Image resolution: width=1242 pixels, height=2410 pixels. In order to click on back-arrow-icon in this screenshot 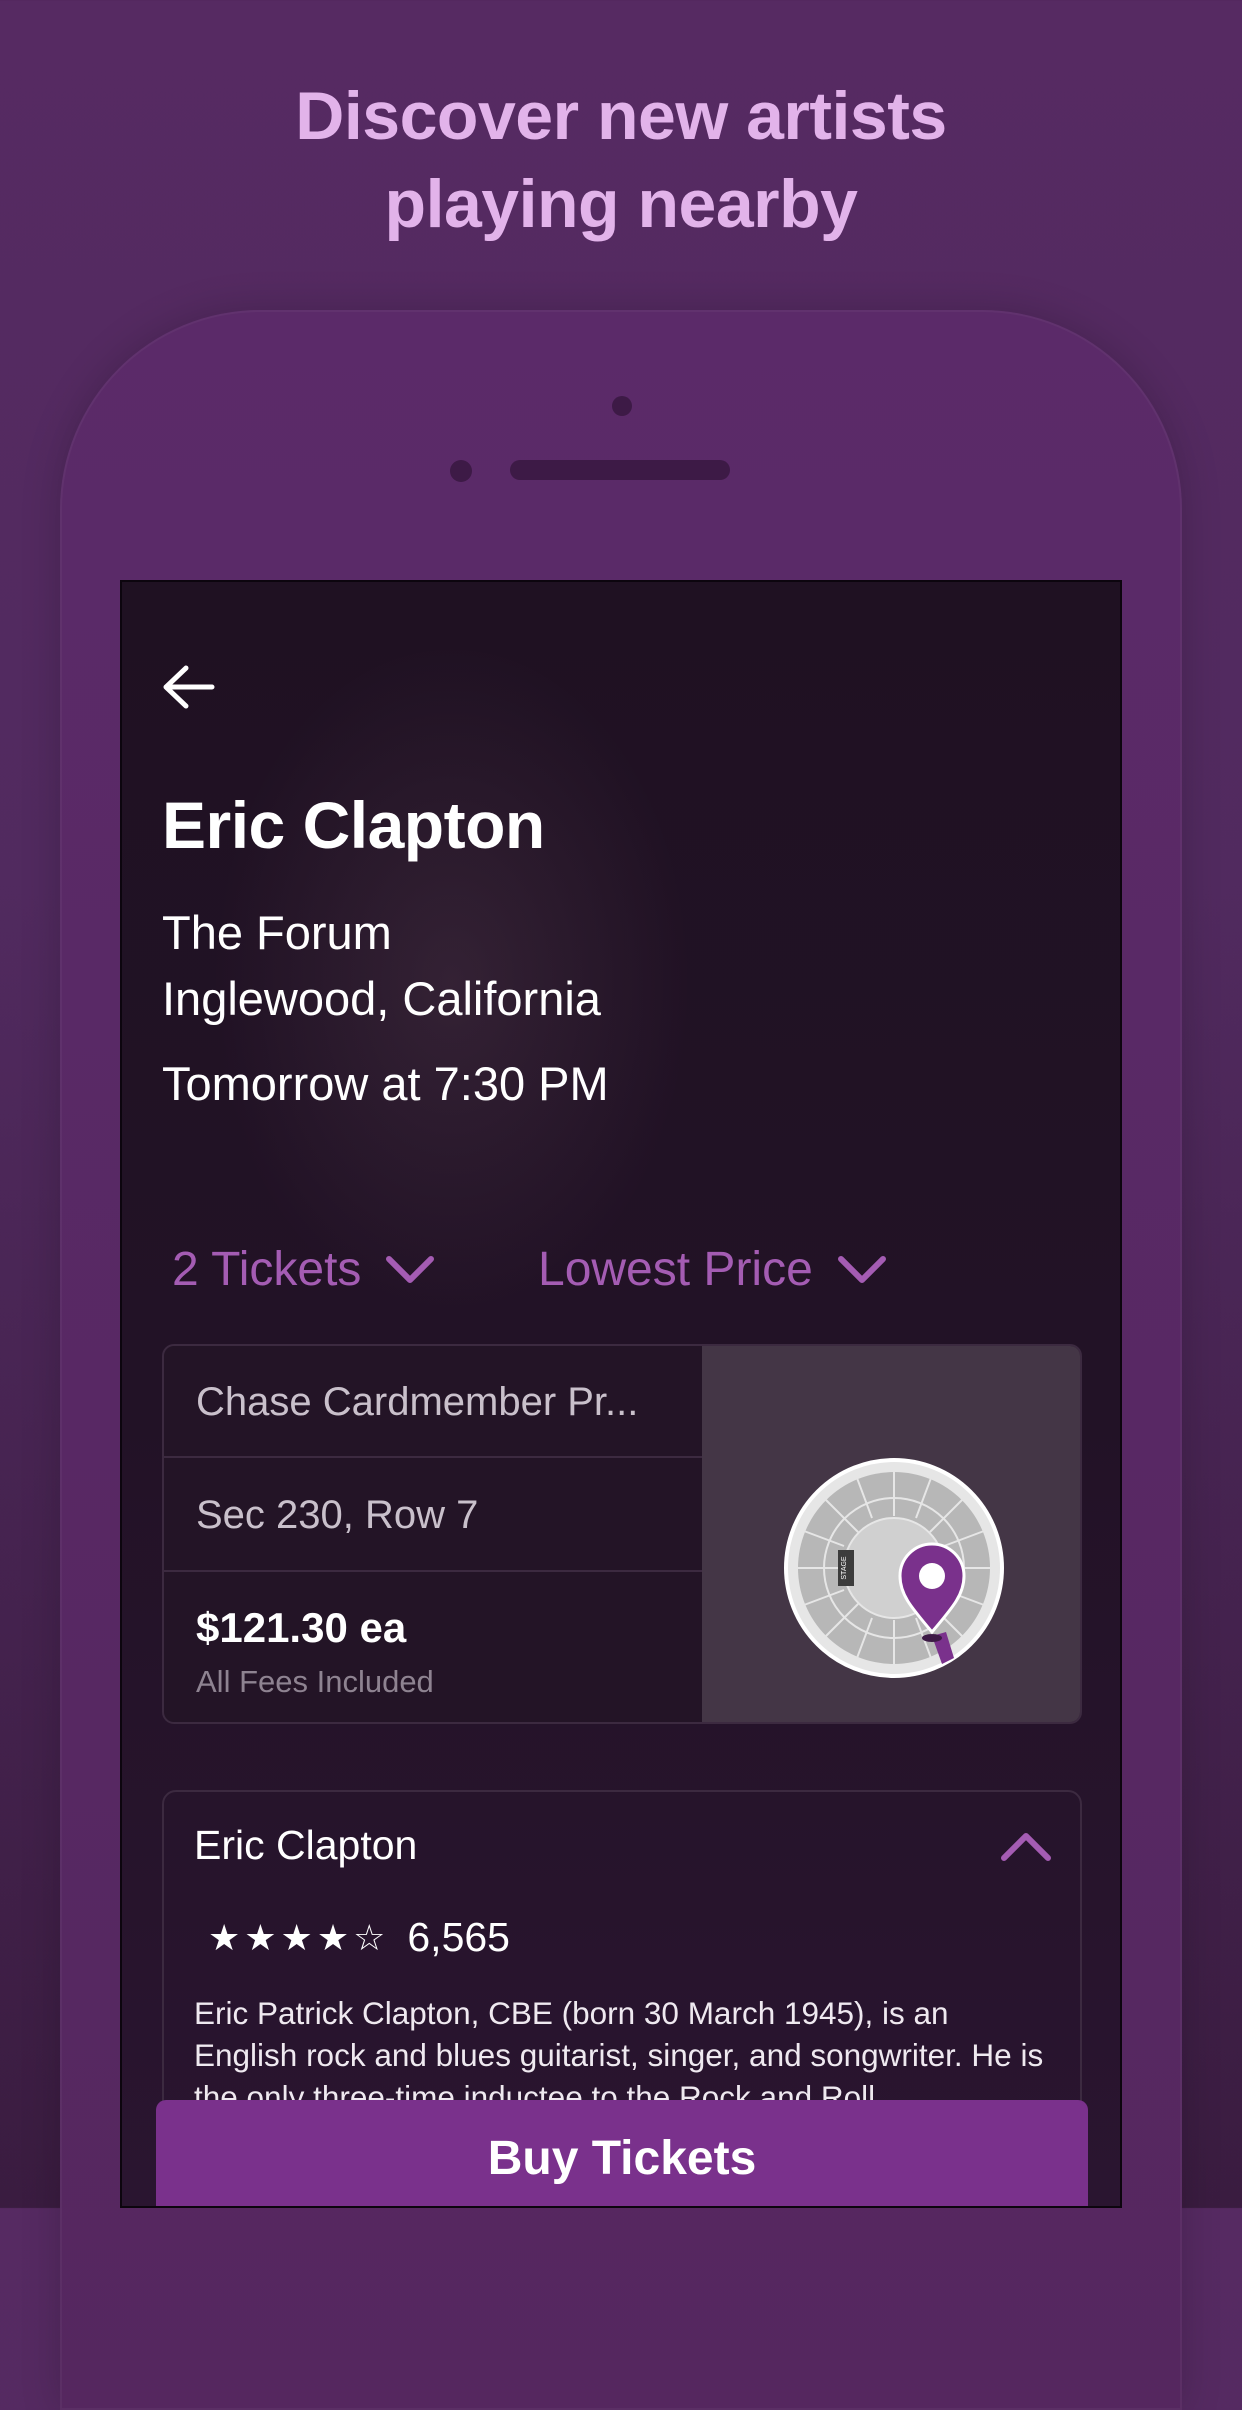, I will do `click(188, 687)`.